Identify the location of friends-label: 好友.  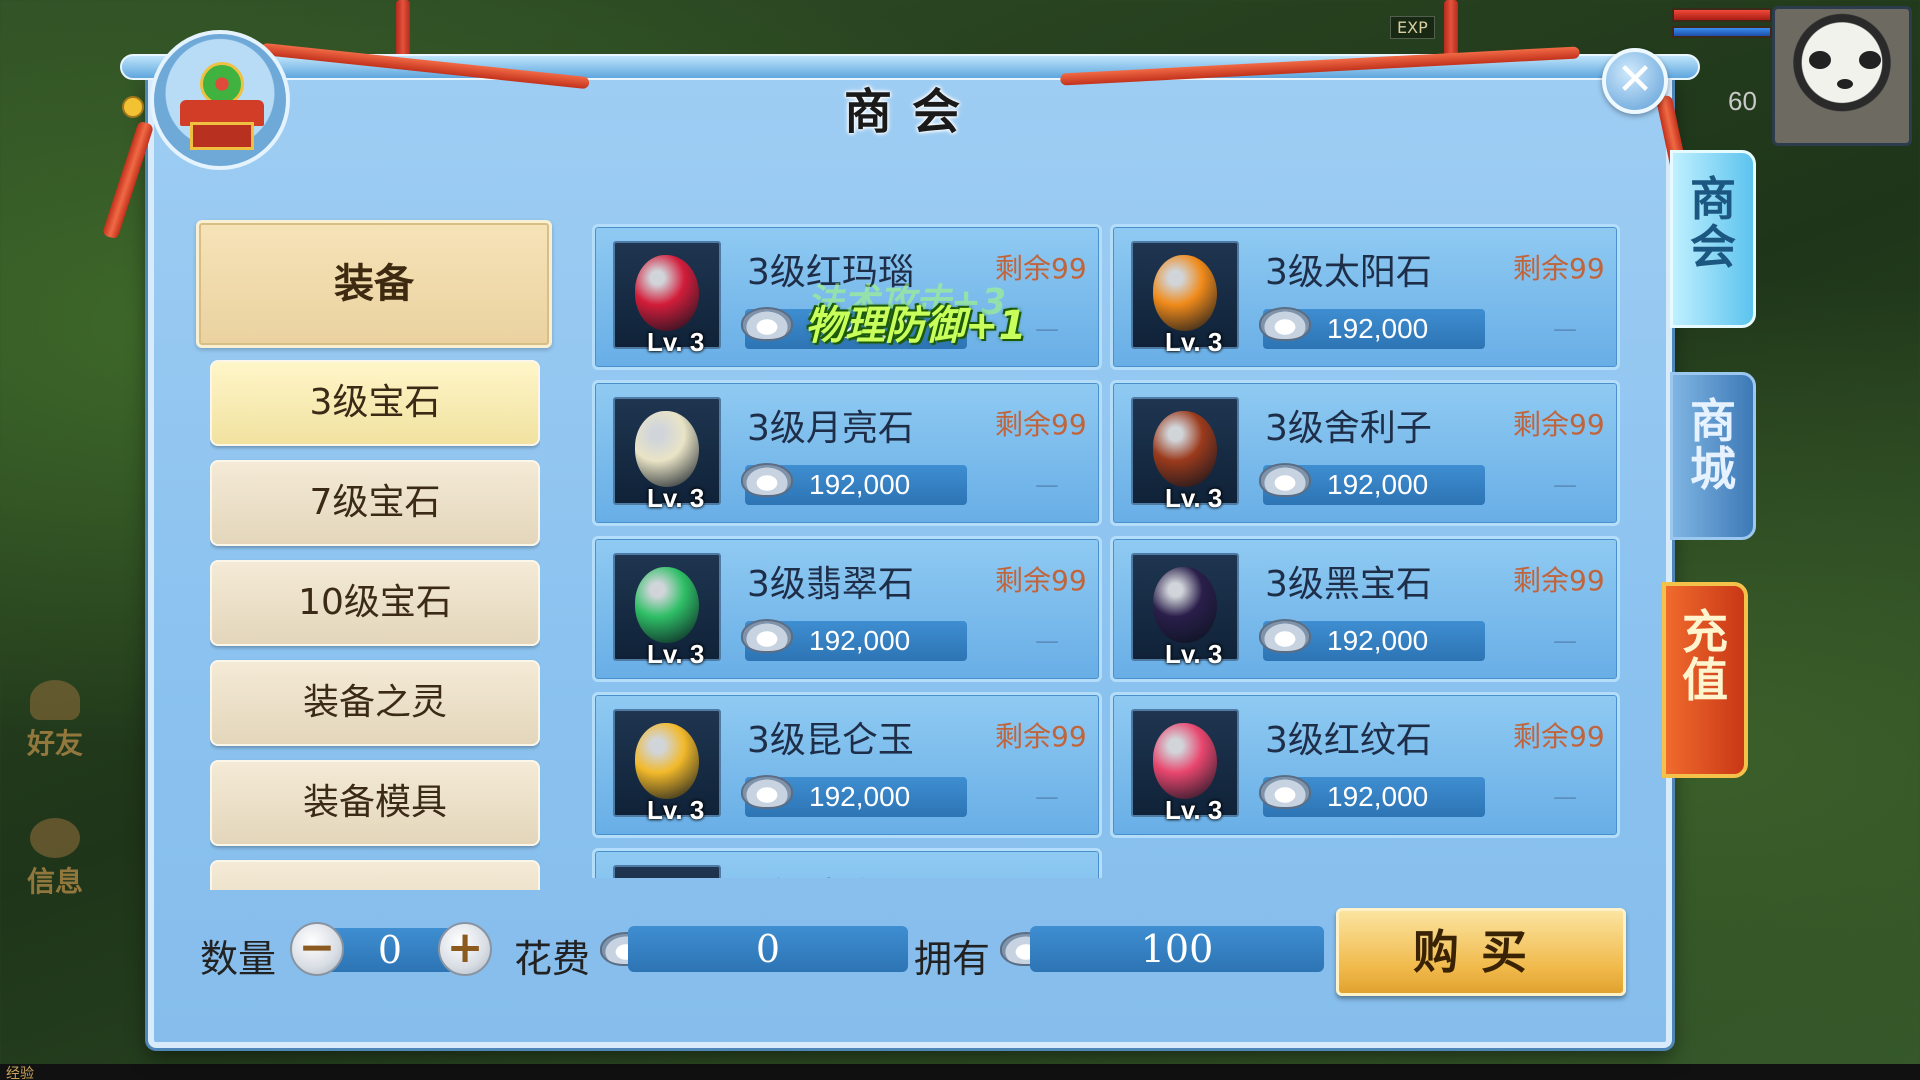
(54, 743).